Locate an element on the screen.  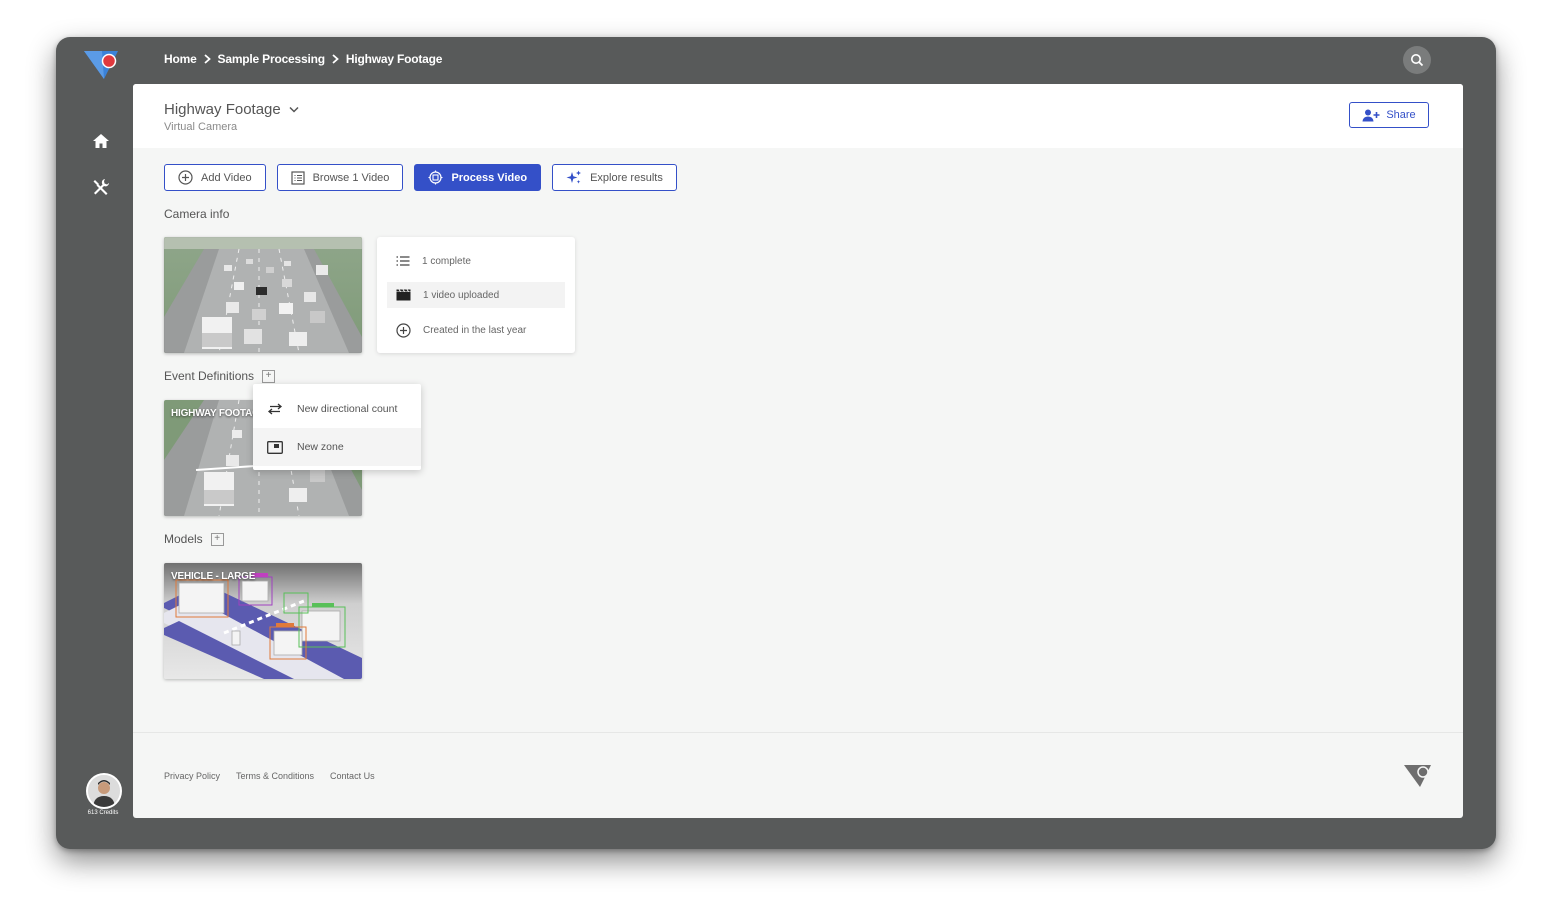
info-text: 1 complete is located at coordinates (446, 261).